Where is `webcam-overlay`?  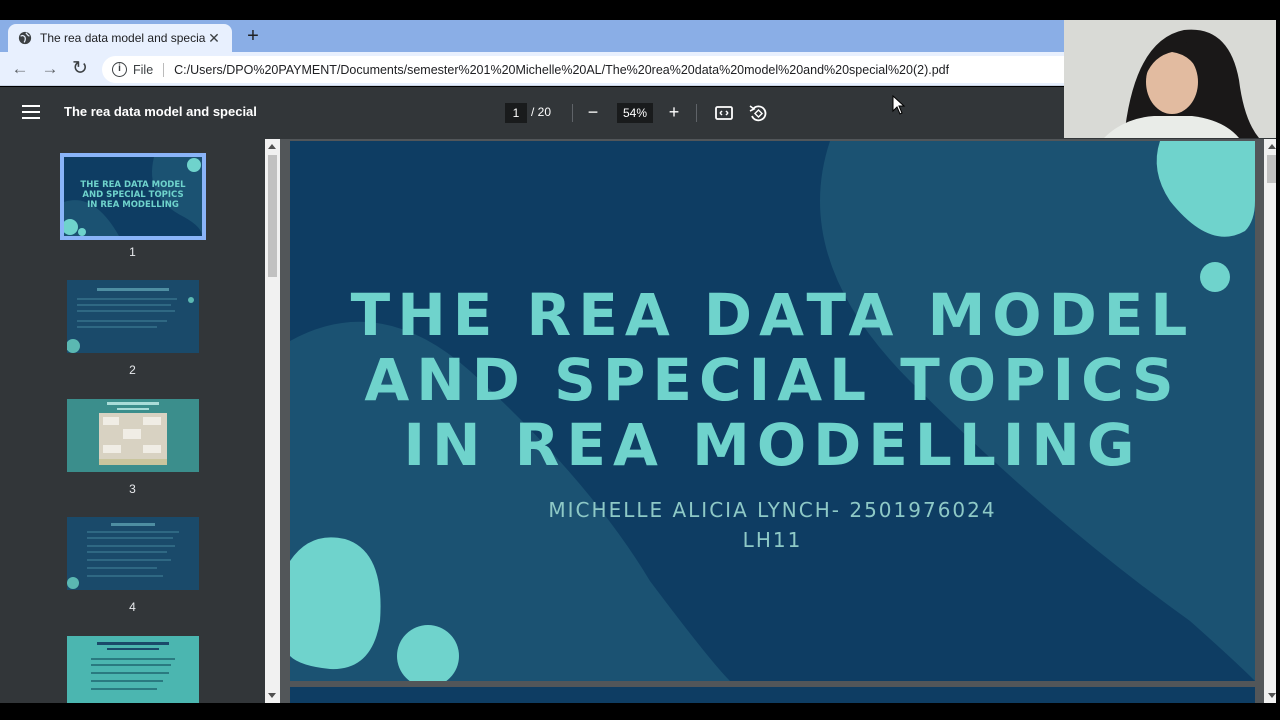
webcam-overlay is located at coordinates (1170, 79).